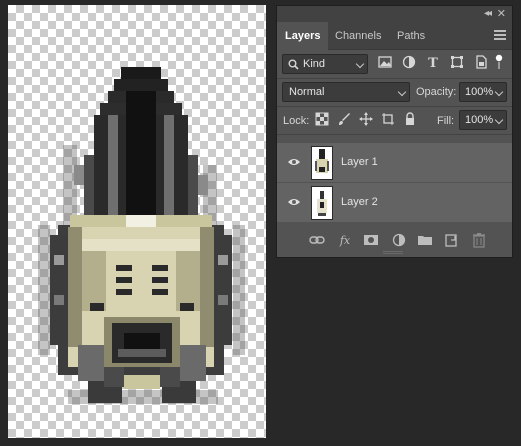 The height and width of the screenshot is (446, 521). I want to click on collapse-panel-icon: ◂◂, so click(488, 13).